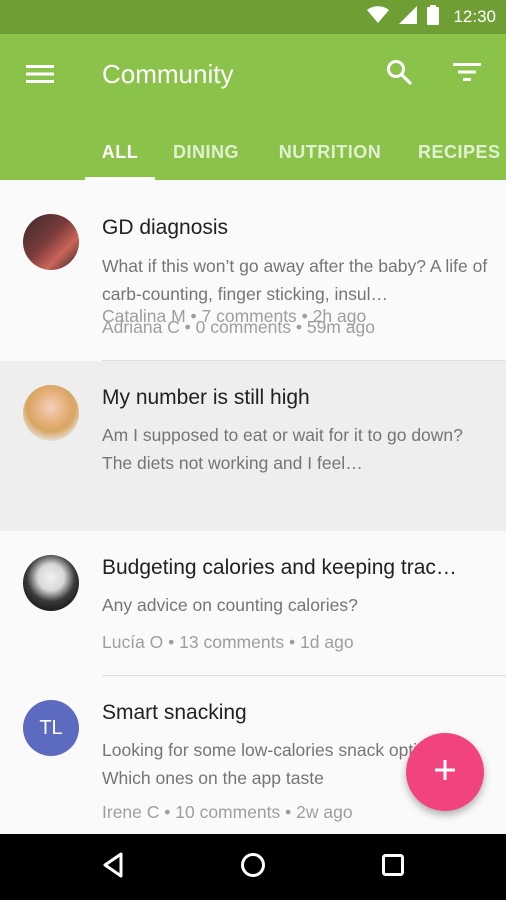  Describe the element at coordinates (408, 17) in the screenshot. I see `signal-icon` at that location.